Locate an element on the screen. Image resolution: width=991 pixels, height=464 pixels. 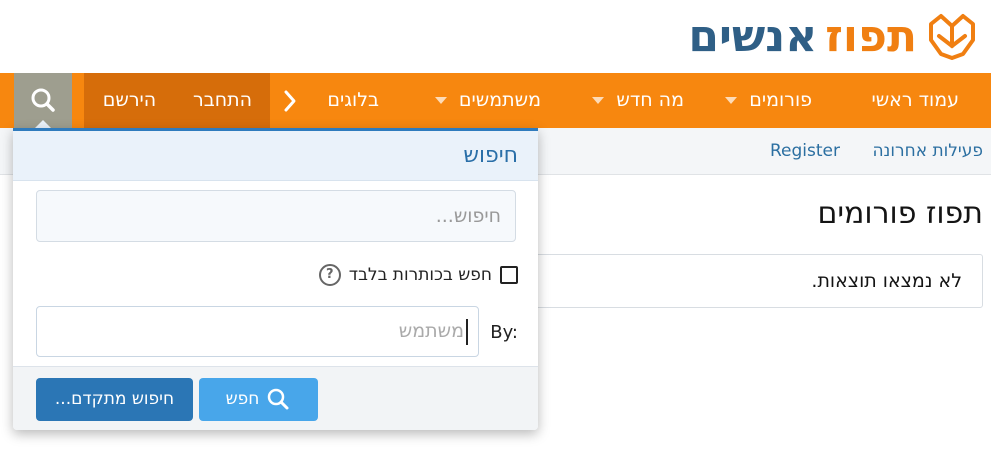
chevron-right-icon is located at coordinates (290, 100).